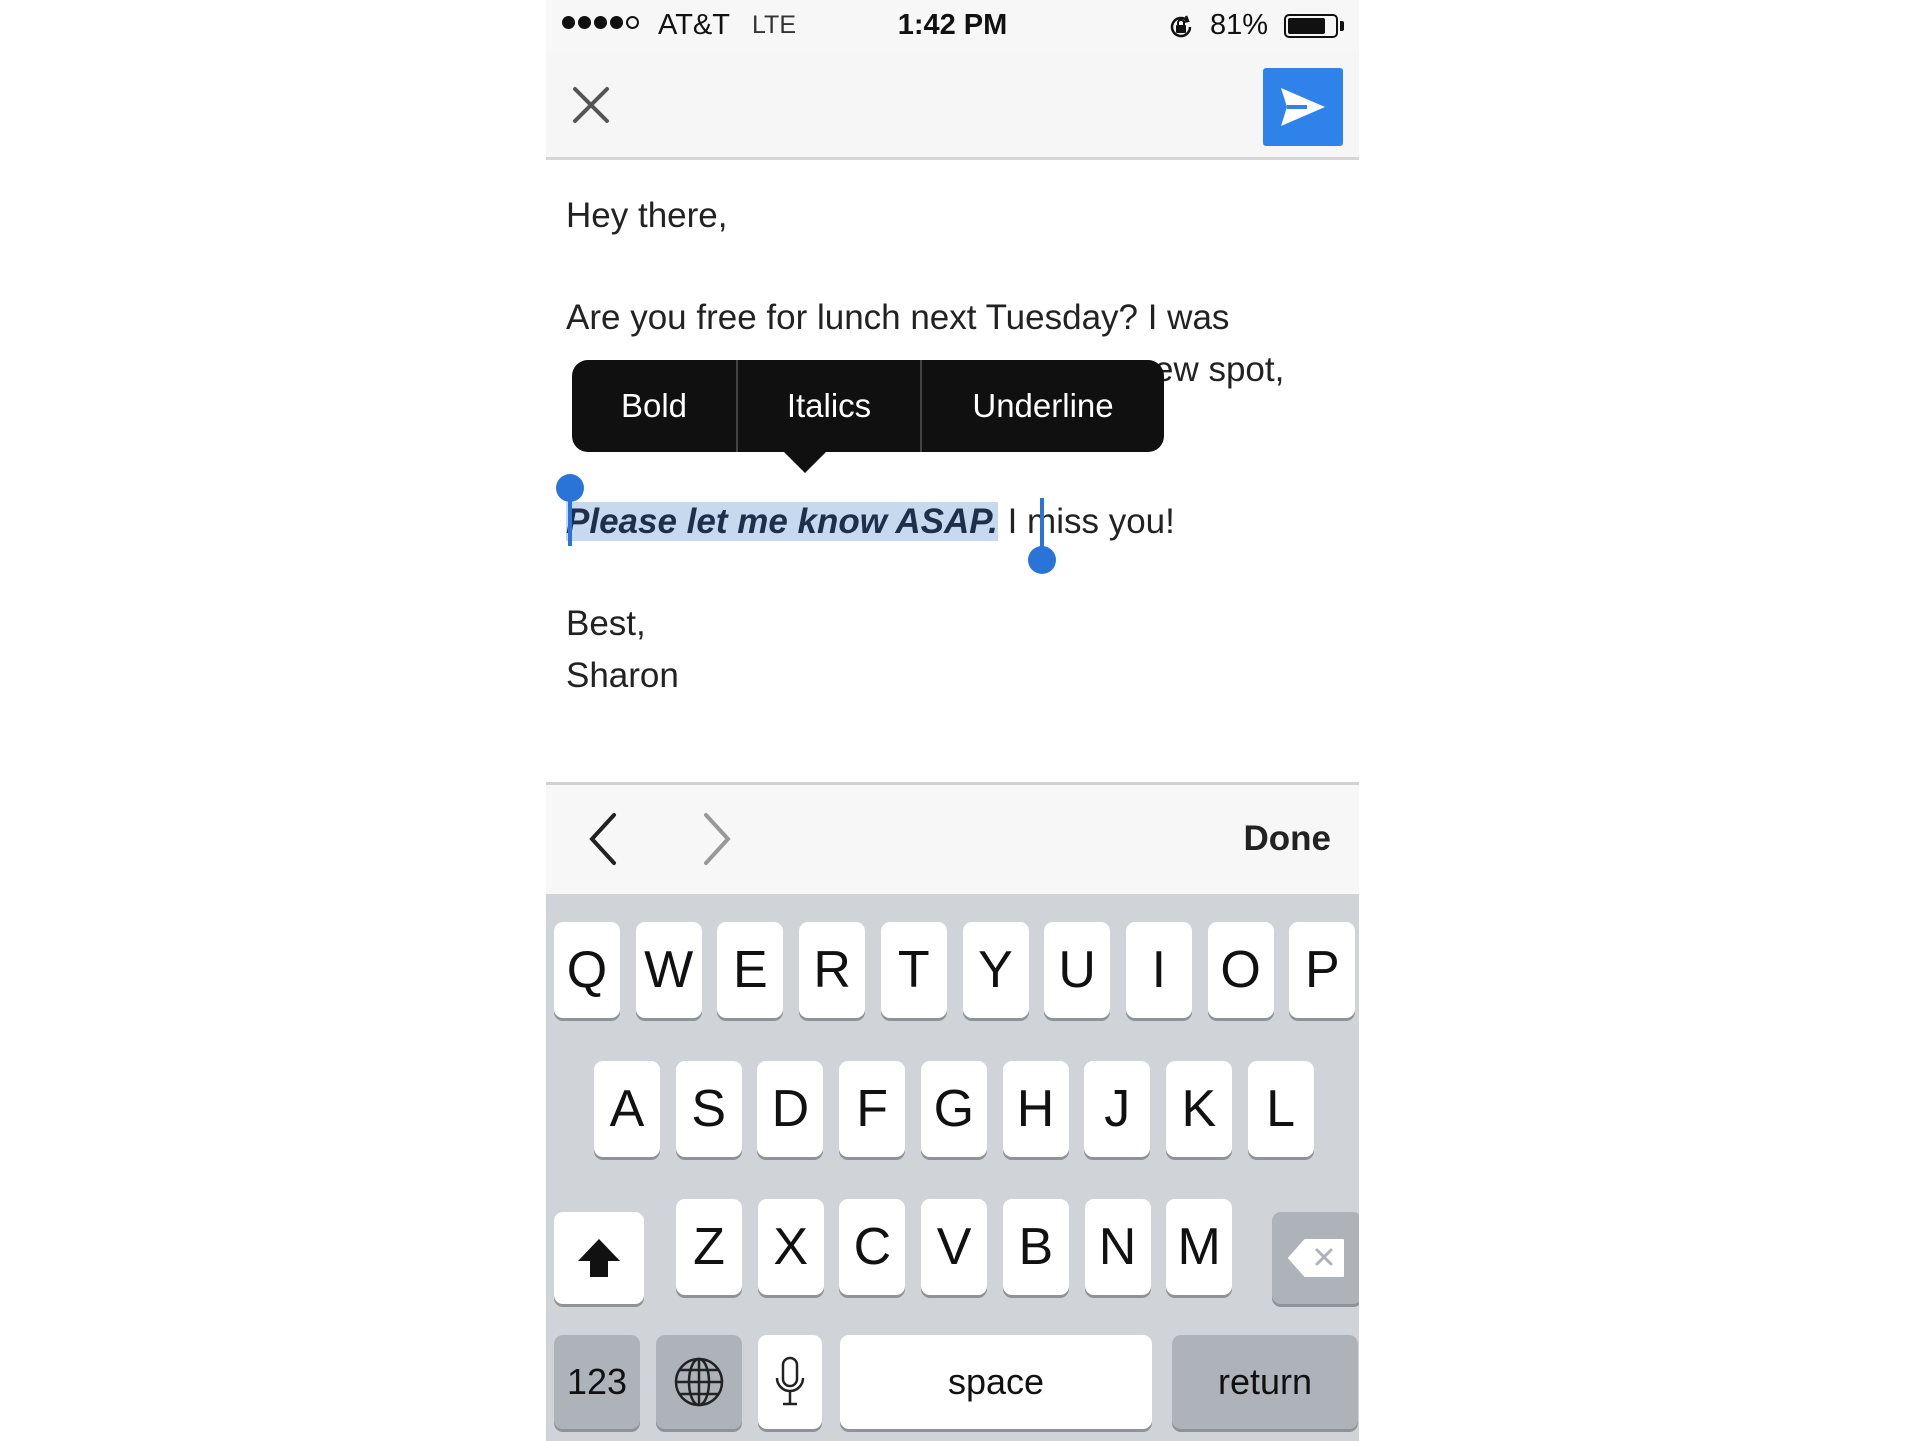  What do you see at coordinates (708, 1109) in the screenshot?
I see `key-s: S` at bounding box center [708, 1109].